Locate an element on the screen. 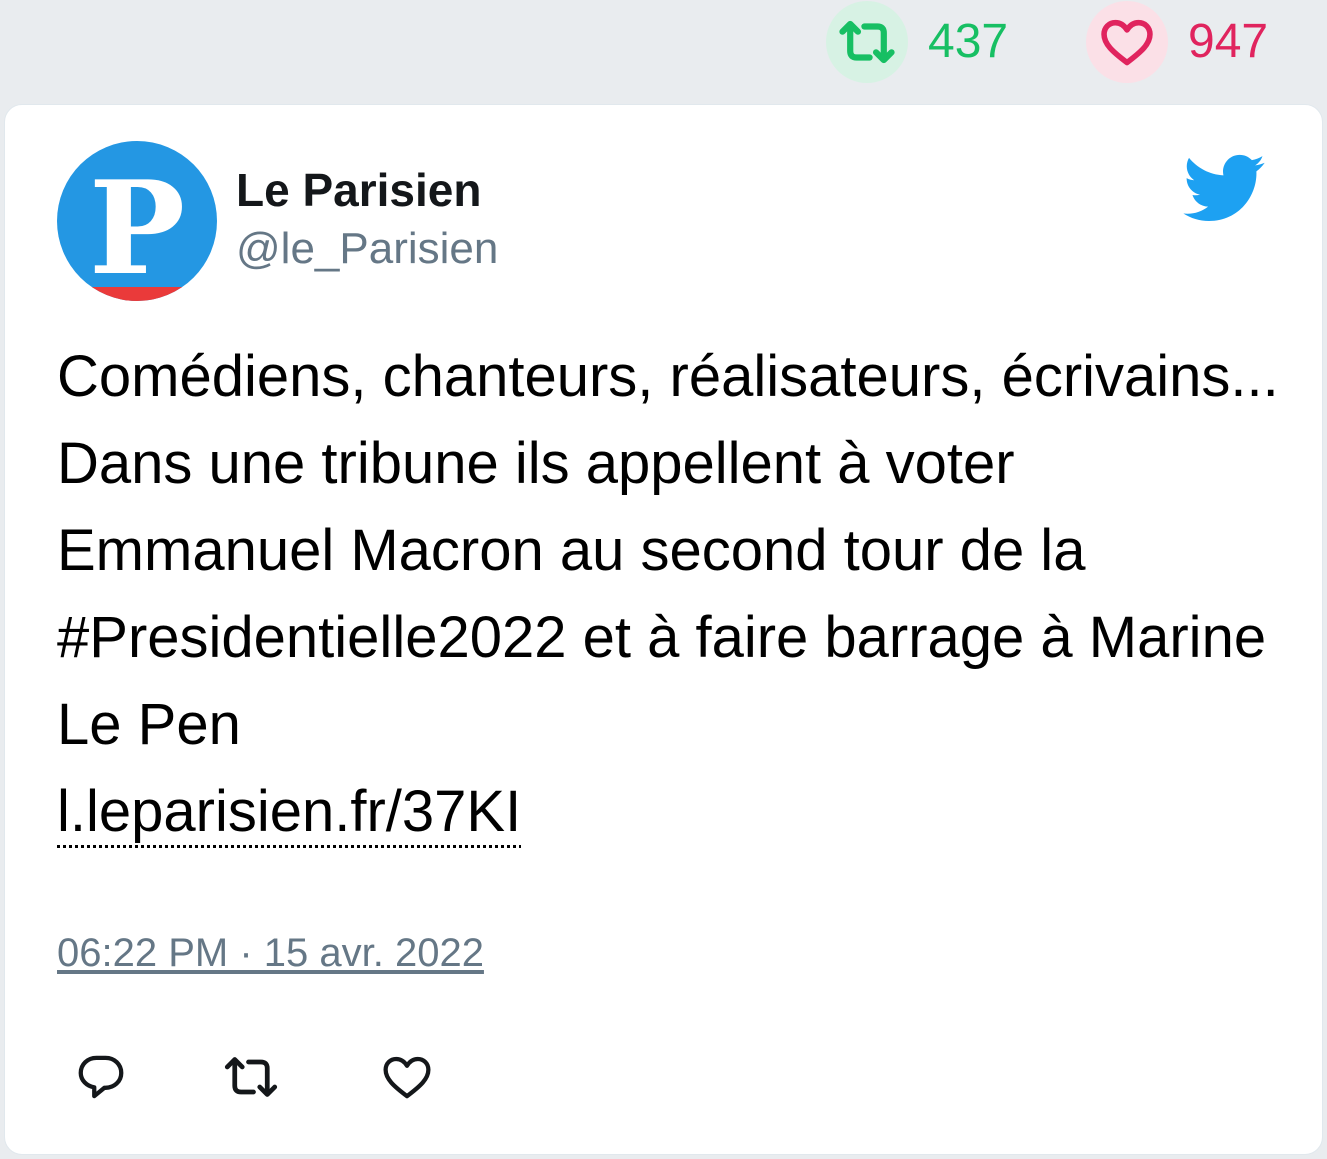 The height and width of the screenshot is (1159, 1327). avatar: P is located at coordinates (137, 221).